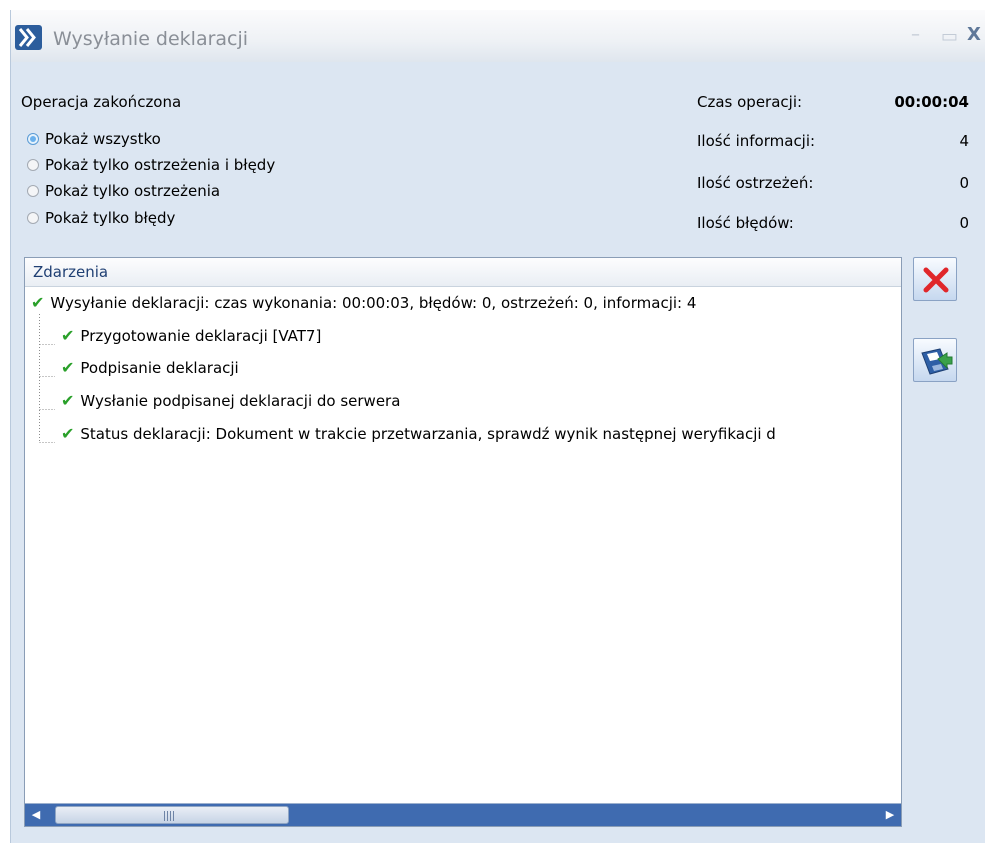 This screenshot has height=843, width=985. I want to click on cancel-button, so click(935, 279).